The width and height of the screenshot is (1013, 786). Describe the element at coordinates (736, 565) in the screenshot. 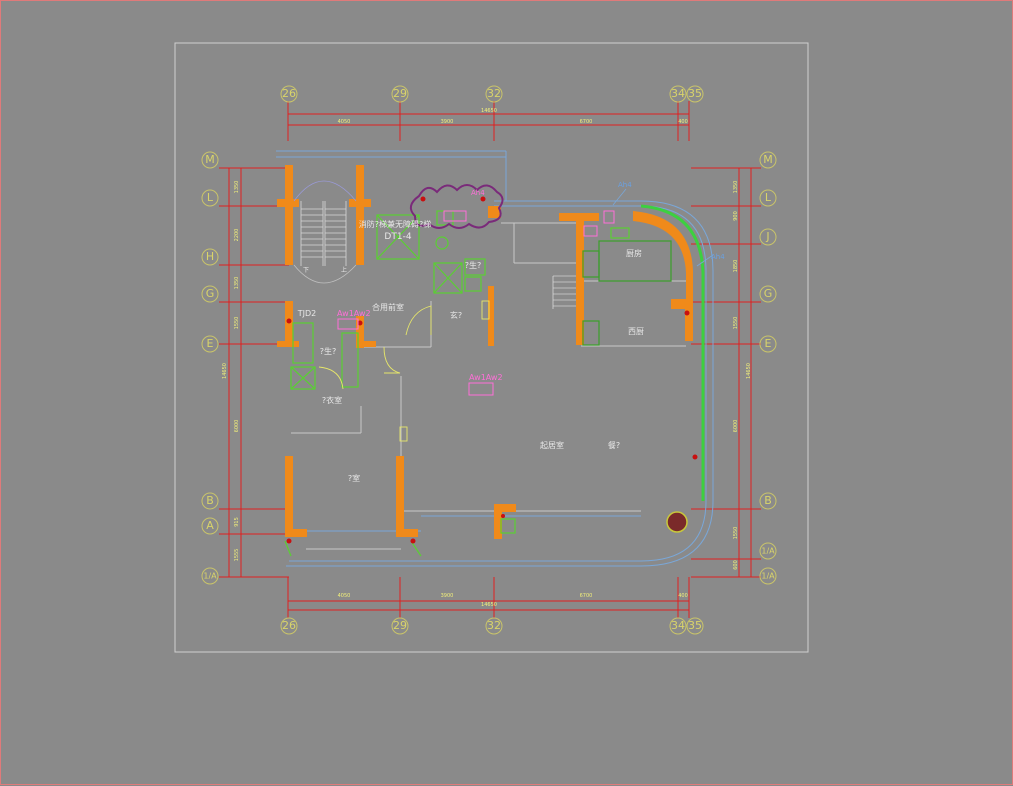

I see `dim-right-7: 600` at that location.